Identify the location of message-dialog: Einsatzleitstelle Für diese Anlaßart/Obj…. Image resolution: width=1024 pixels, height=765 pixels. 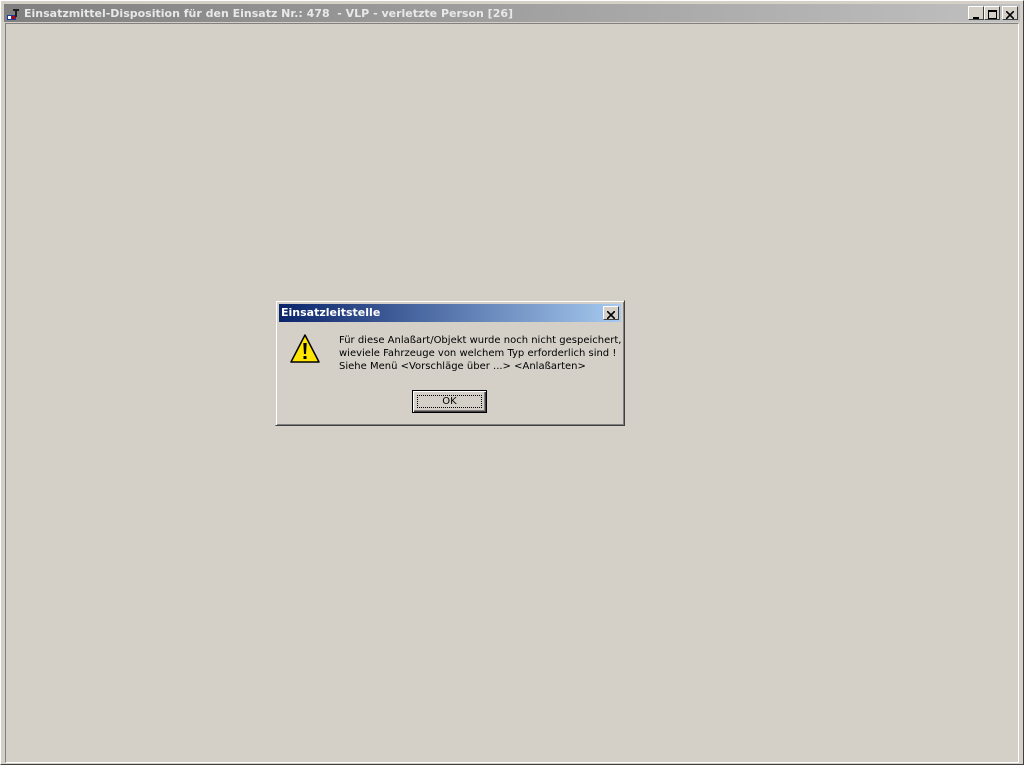
(450, 363).